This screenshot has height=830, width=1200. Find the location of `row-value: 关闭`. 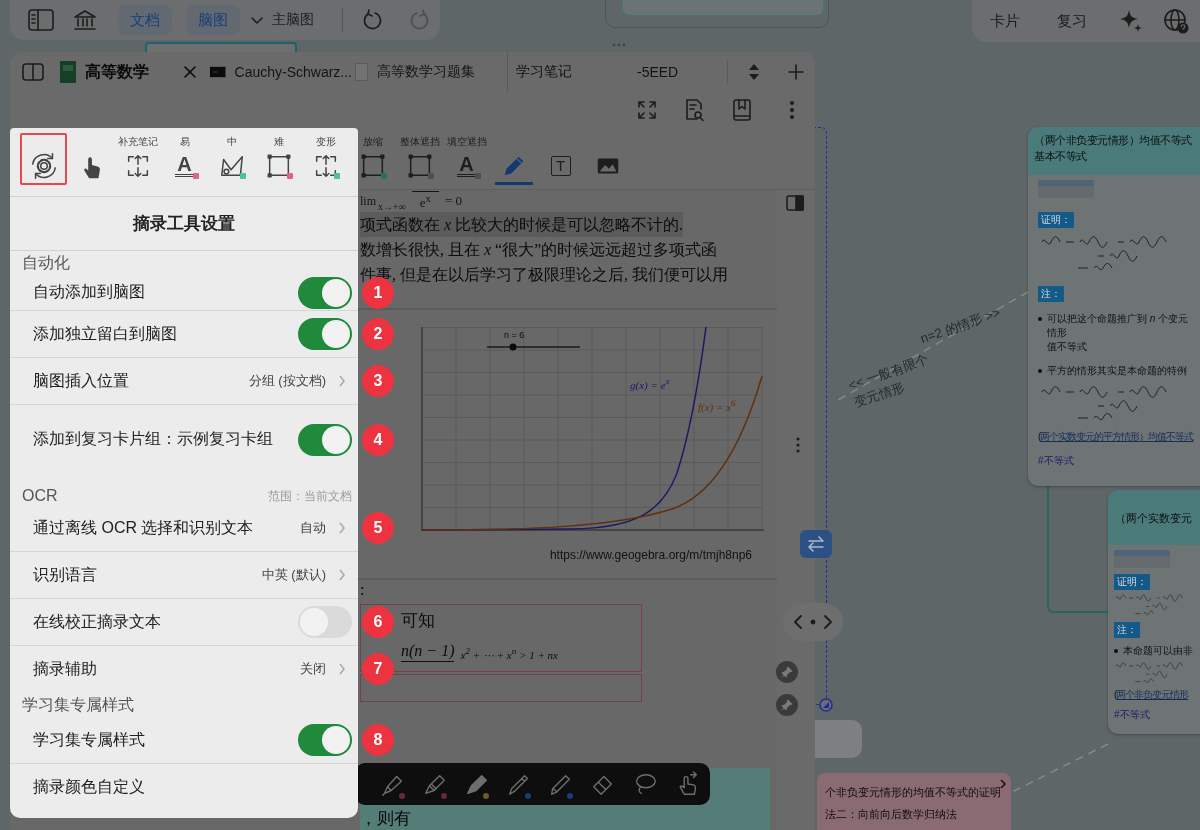

row-value: 关闭 is located at coordinates (313, 669).